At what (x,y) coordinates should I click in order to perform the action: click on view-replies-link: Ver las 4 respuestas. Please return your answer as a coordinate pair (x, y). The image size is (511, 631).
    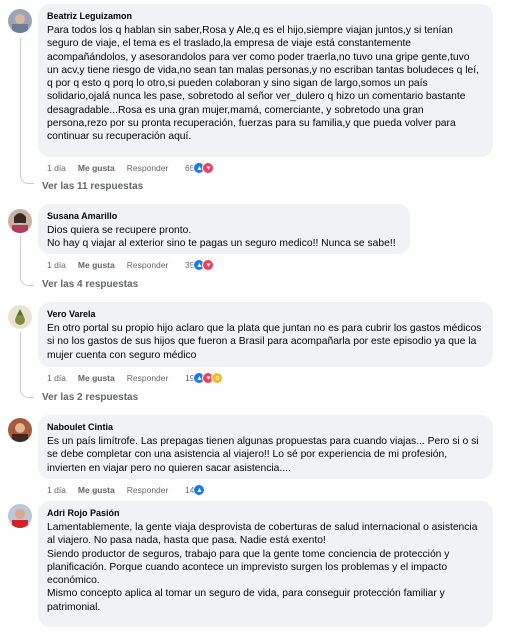
    Looking at the image, I should click on (90, 284).